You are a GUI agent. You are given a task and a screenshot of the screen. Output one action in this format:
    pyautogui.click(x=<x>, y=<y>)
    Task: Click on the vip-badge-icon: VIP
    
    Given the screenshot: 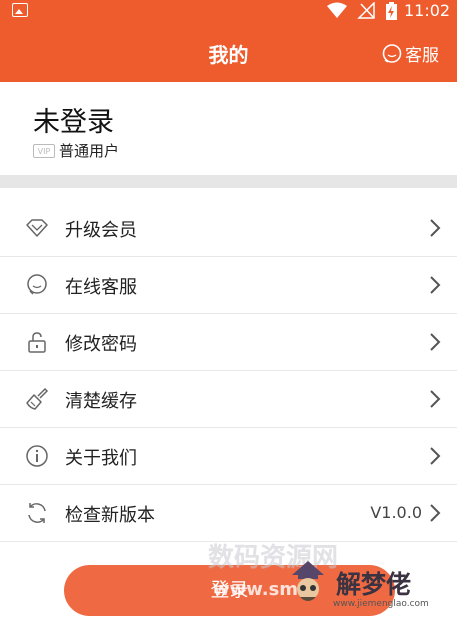 What is the action you would take?
    pyautogui.click(x=44, y=150)
    